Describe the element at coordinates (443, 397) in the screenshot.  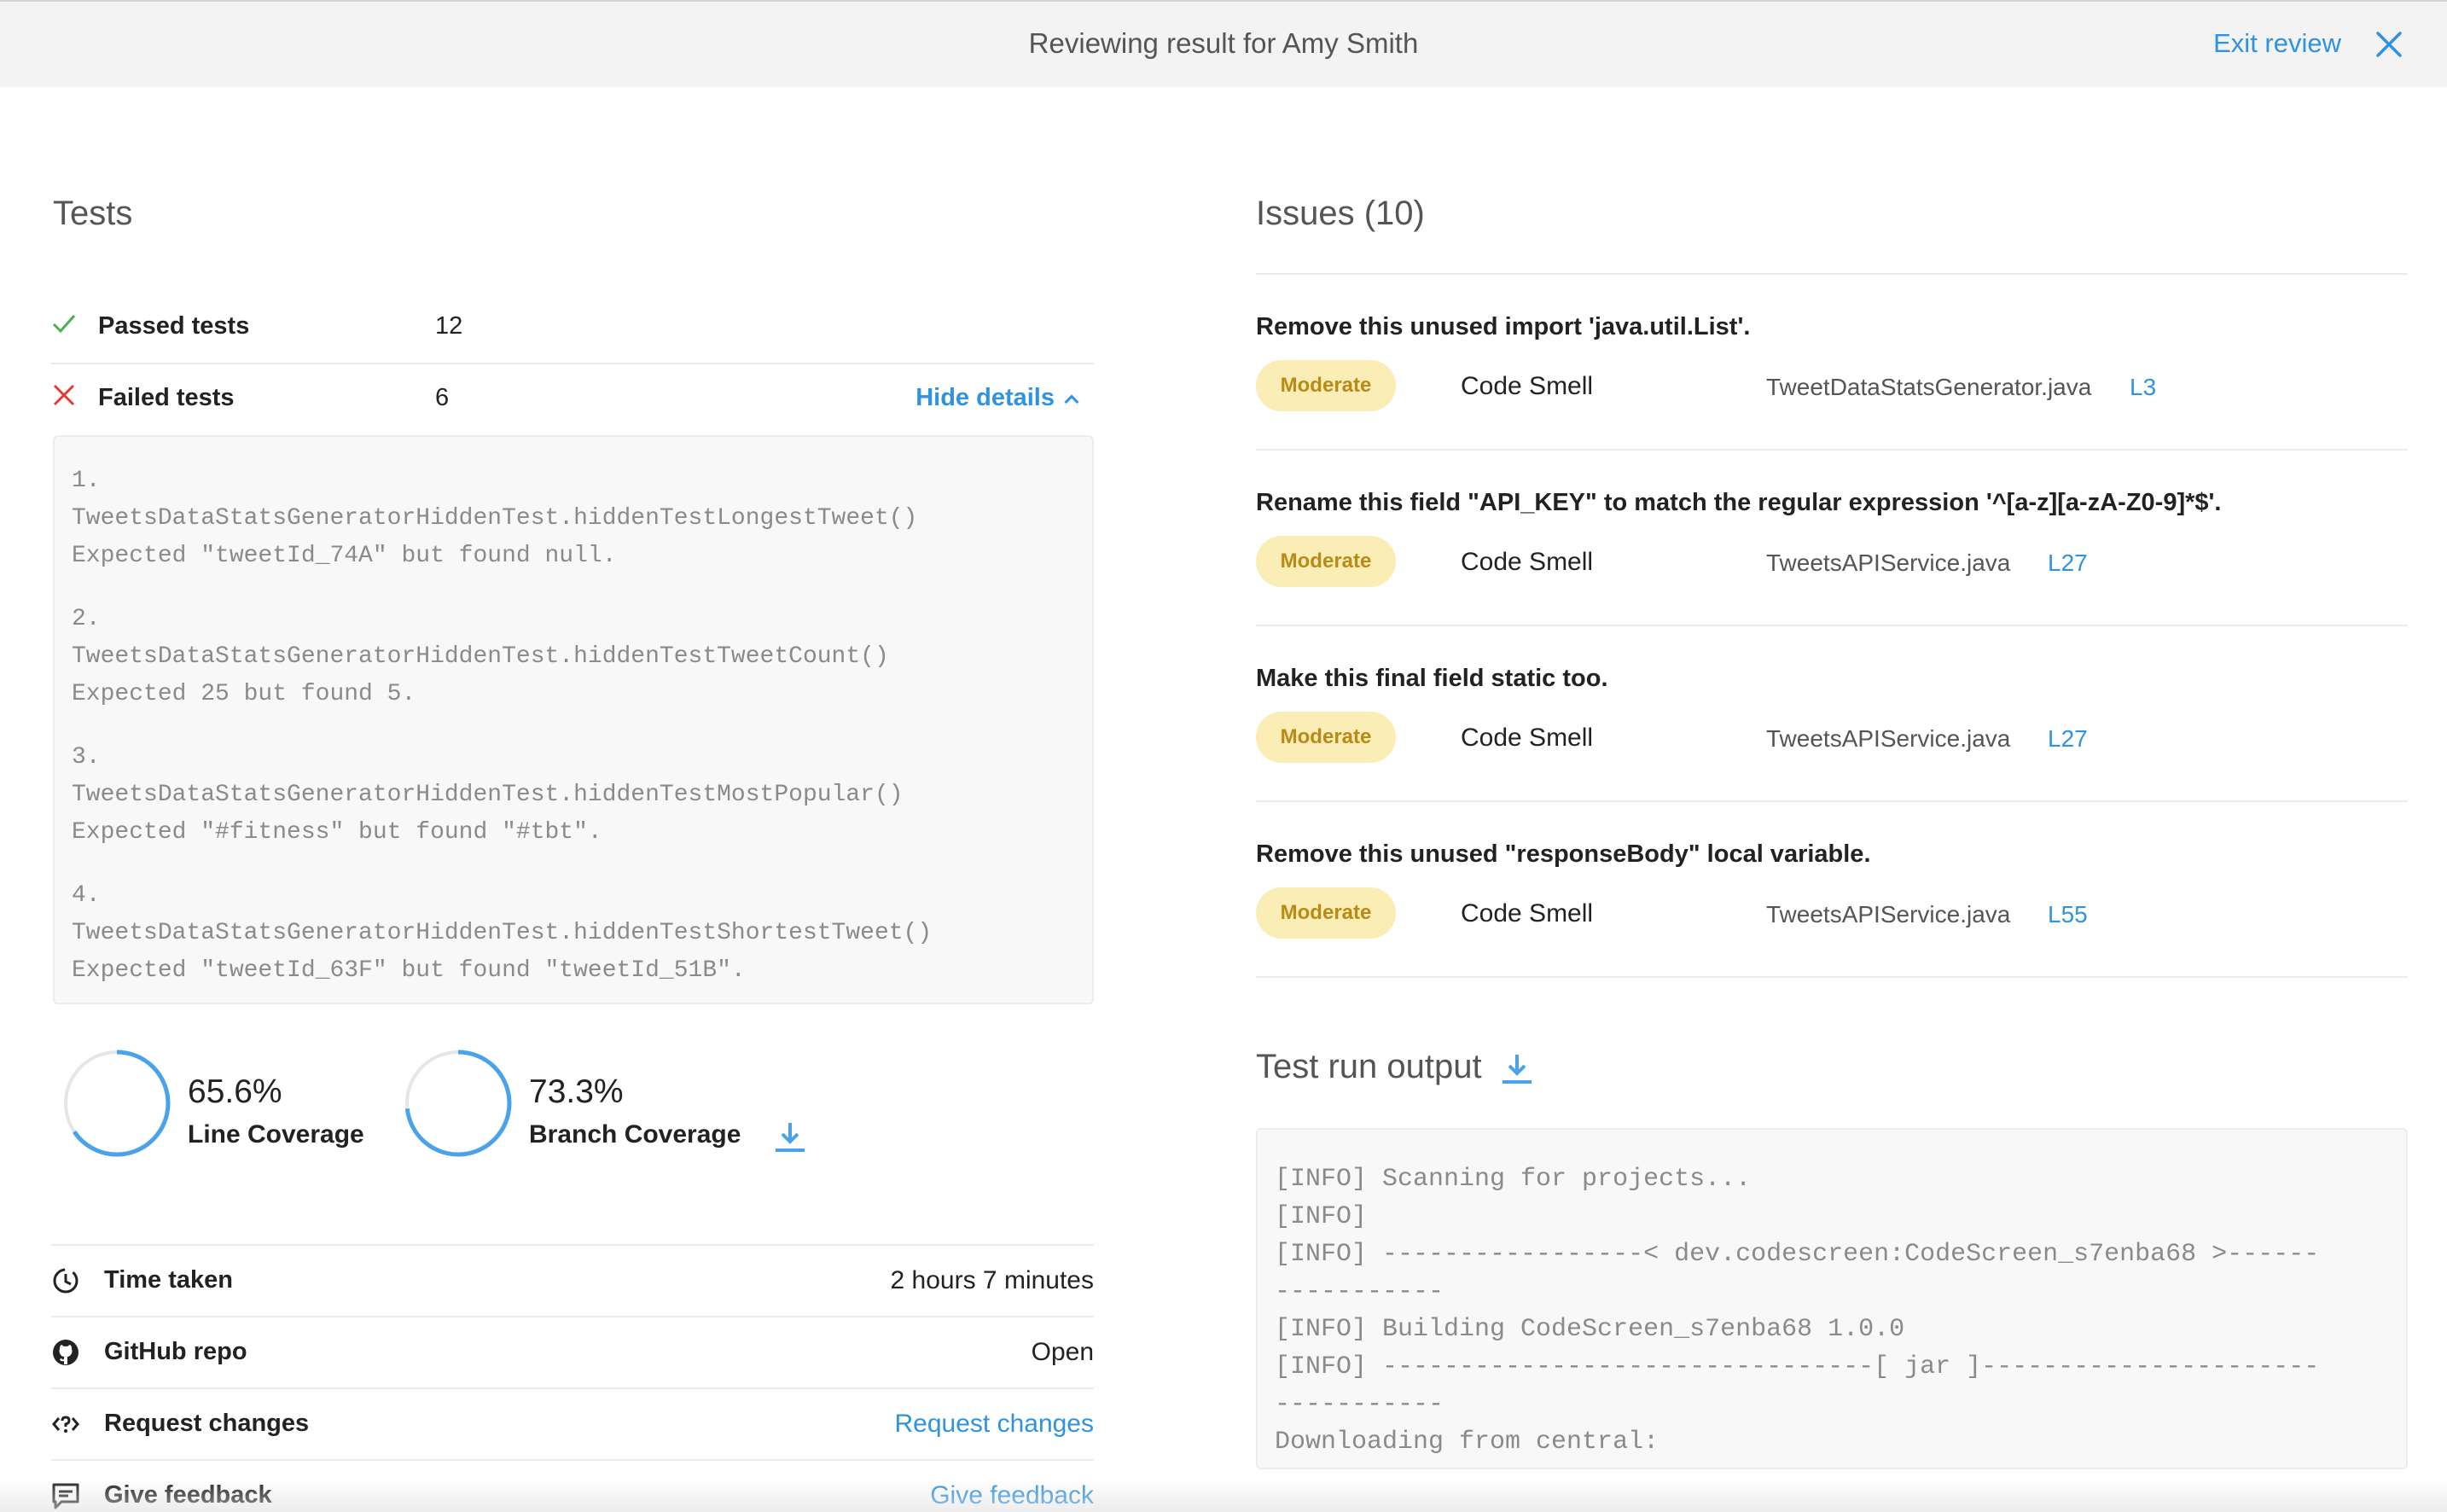
I see `failed-tests-count: 6` at that location.